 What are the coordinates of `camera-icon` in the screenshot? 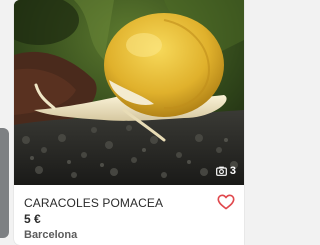 It's located at (221, 171).